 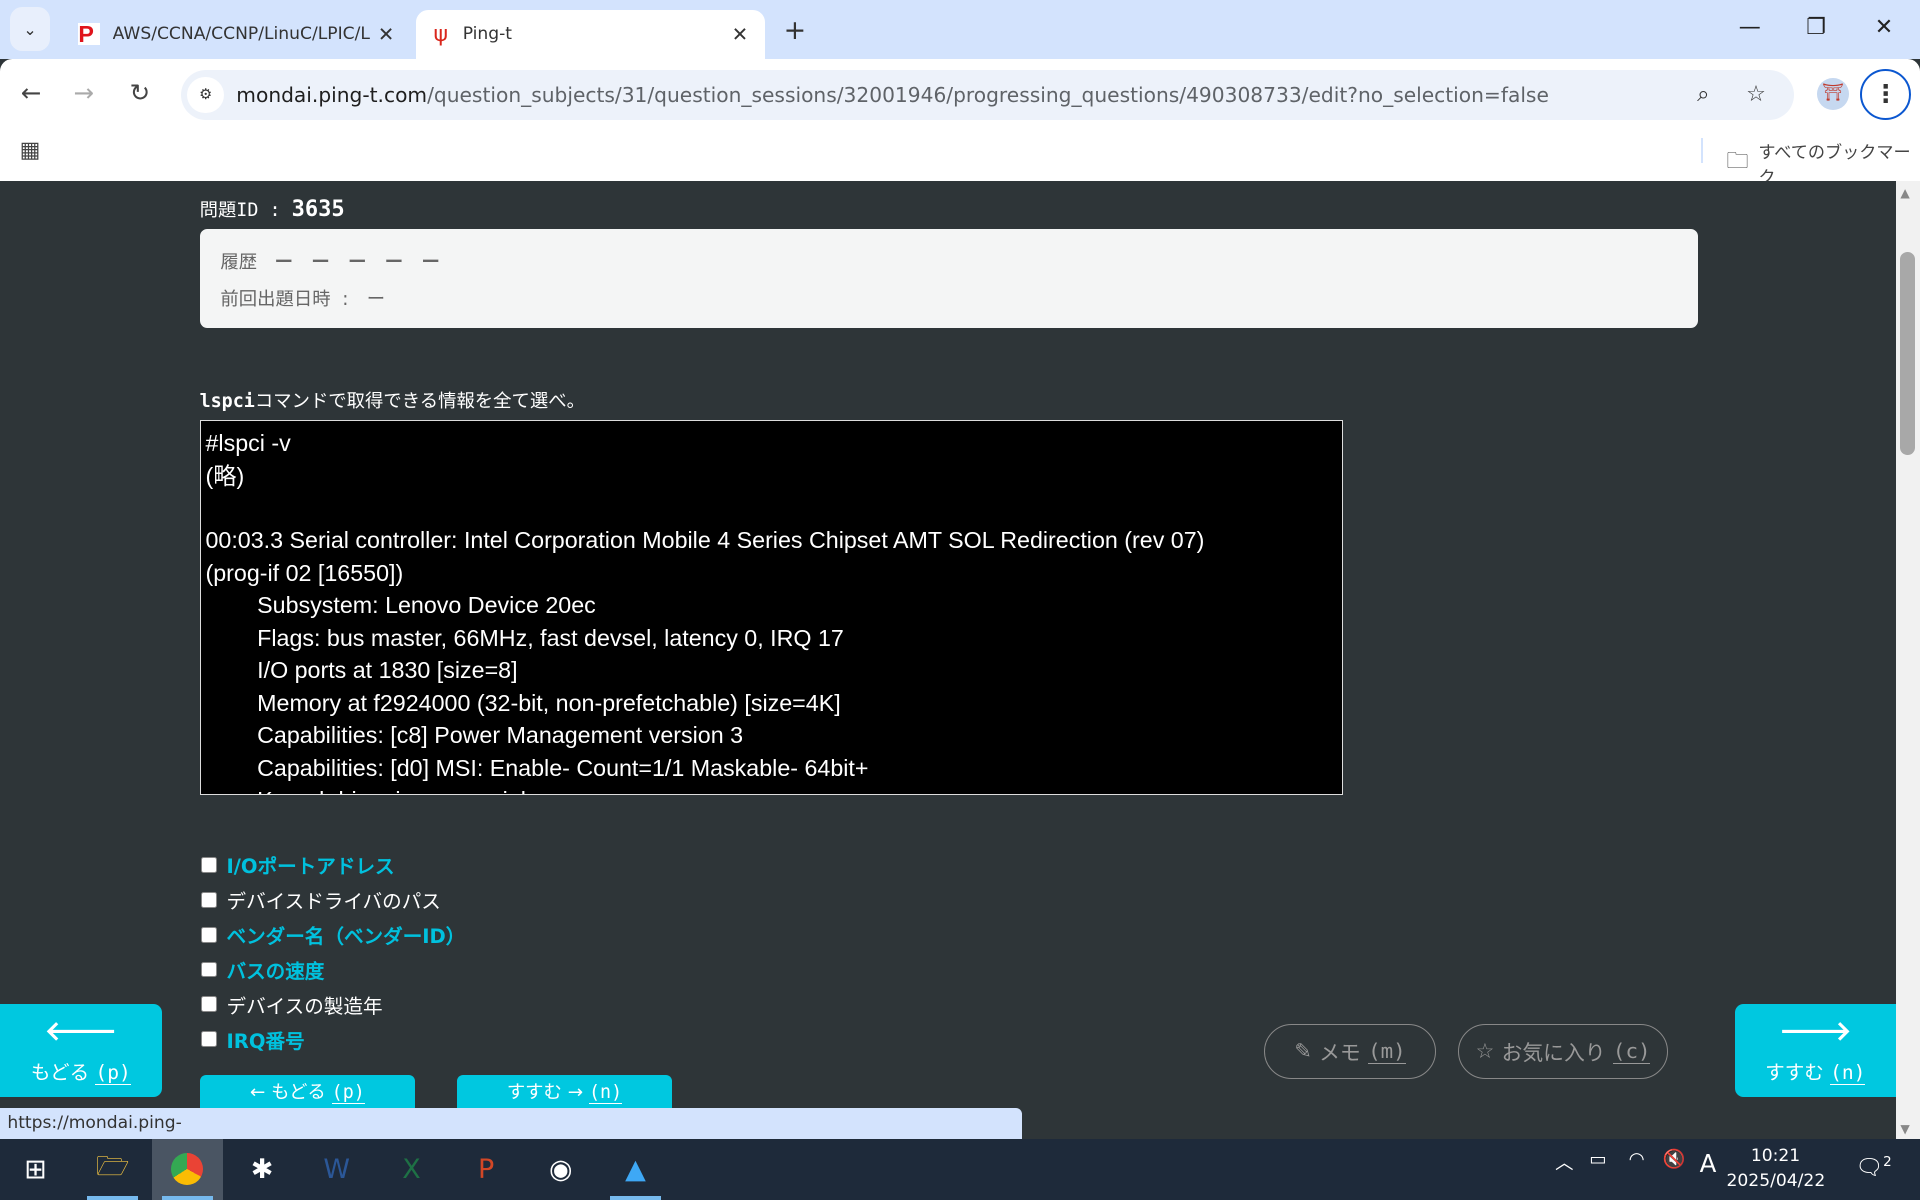 I want to click on option-item: デバイスの製造年, so click(x=333, y=1004).